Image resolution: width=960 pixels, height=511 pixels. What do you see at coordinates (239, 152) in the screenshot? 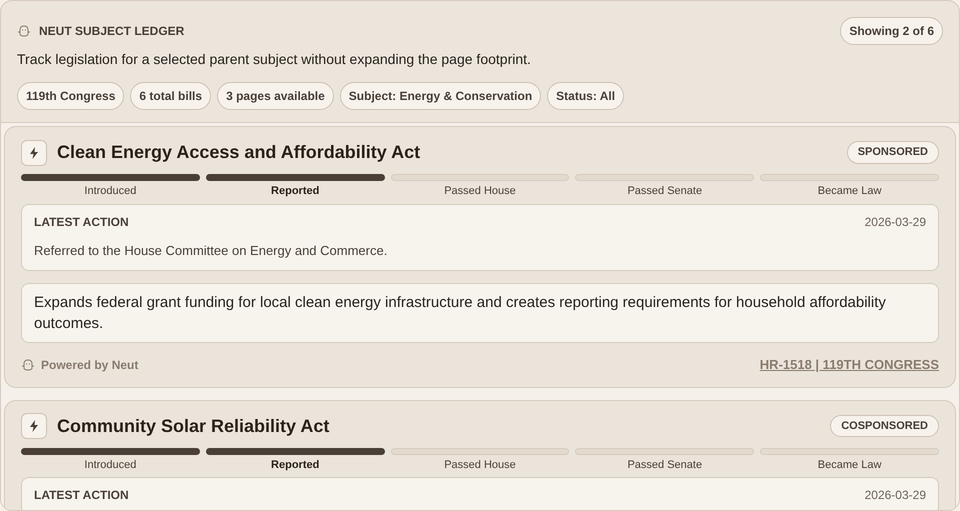
I see `bill-title: Clean Energy Access and Affordability Act` at bounding box center [239, 152].